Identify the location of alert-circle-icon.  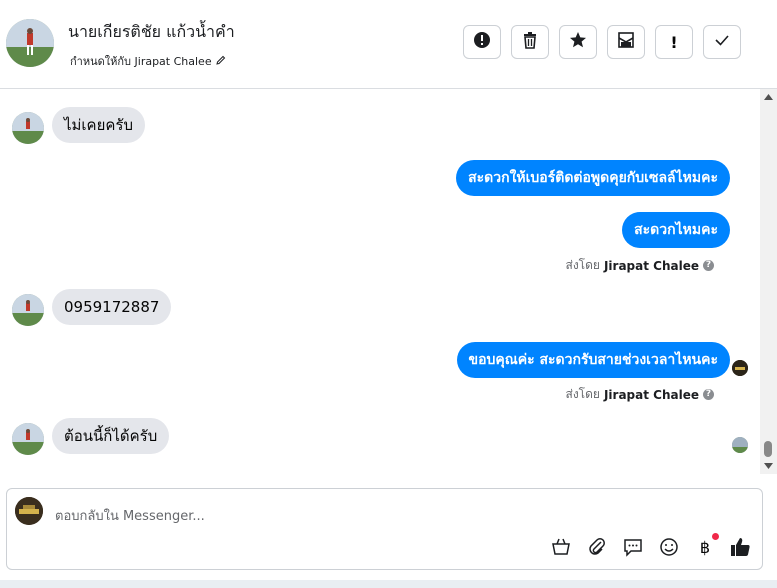
(482, 42).